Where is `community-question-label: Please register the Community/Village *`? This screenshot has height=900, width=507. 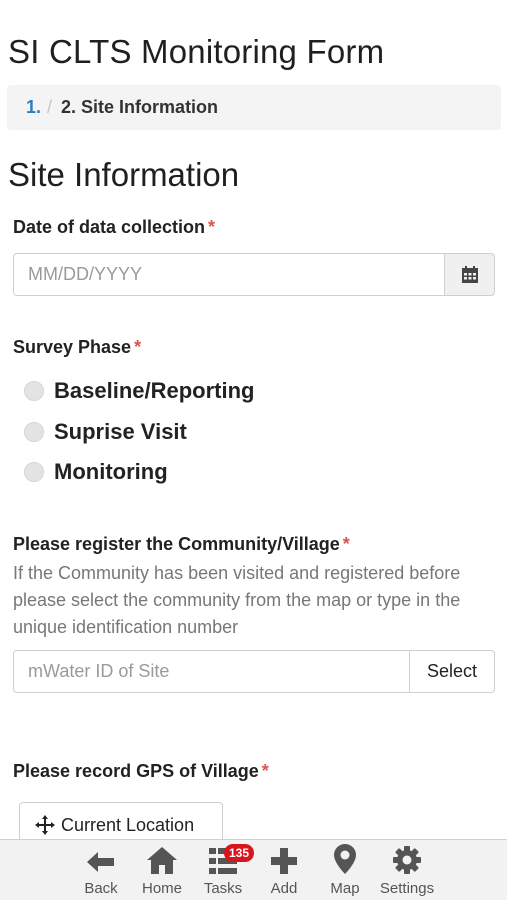
community-question-label: Please register the Community/Village * is located at coordinates (181, 544).